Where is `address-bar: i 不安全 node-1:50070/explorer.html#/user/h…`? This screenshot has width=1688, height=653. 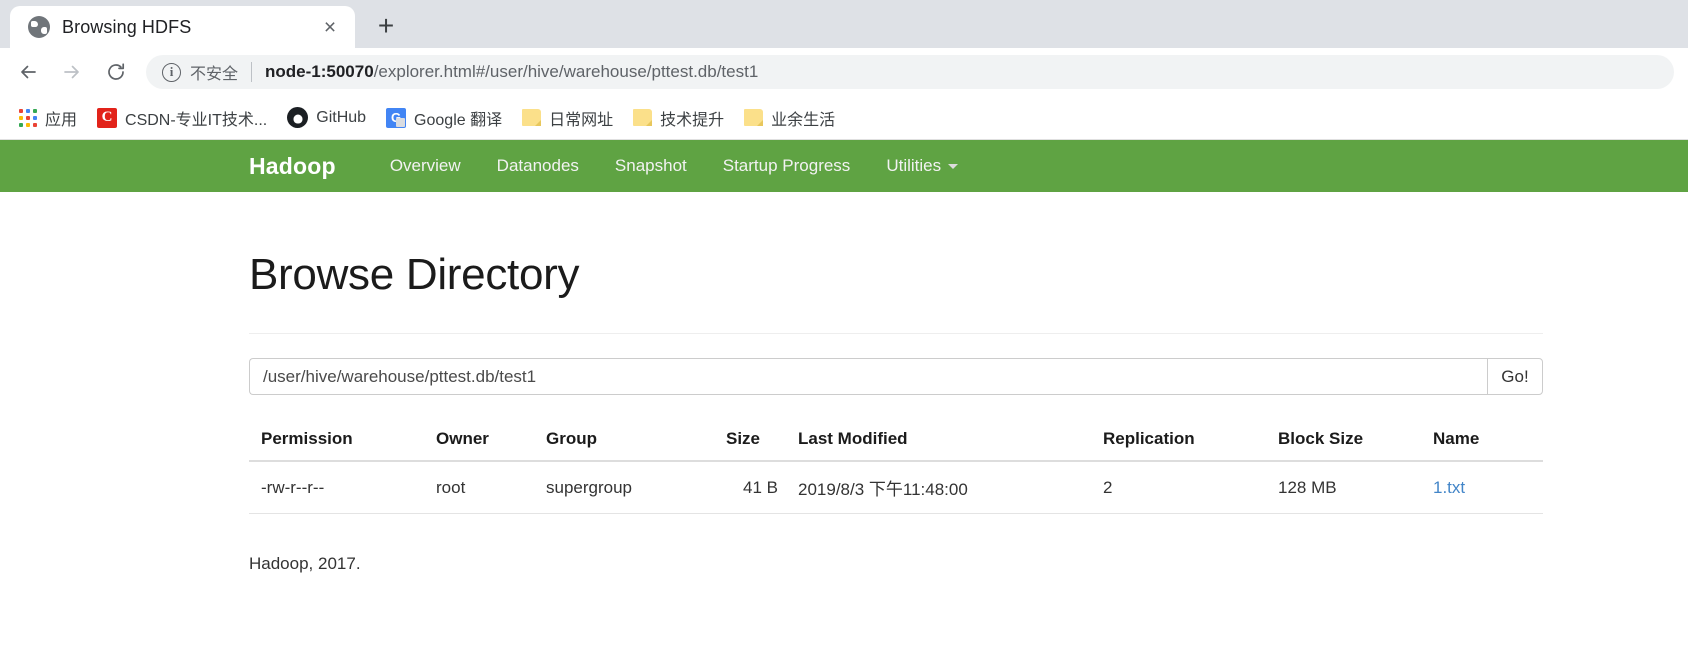
address-bar: i 不安全 node-1:50070/explorer.html#/user/h… is located at coordinates (910, 72).